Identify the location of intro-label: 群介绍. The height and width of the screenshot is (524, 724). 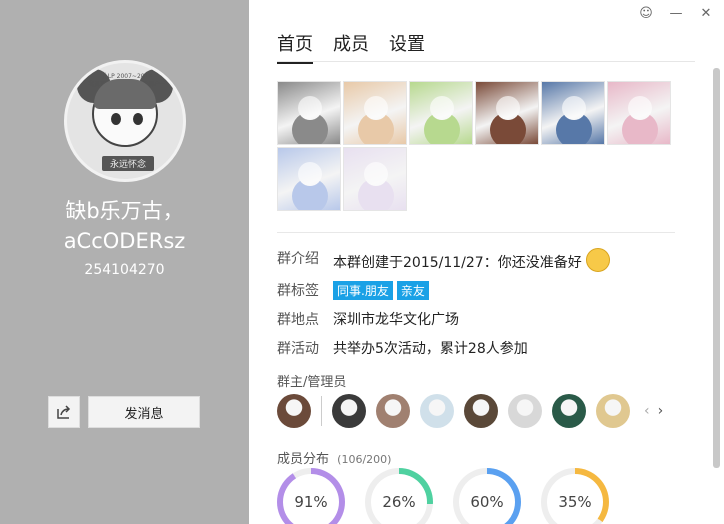
(298, 259).